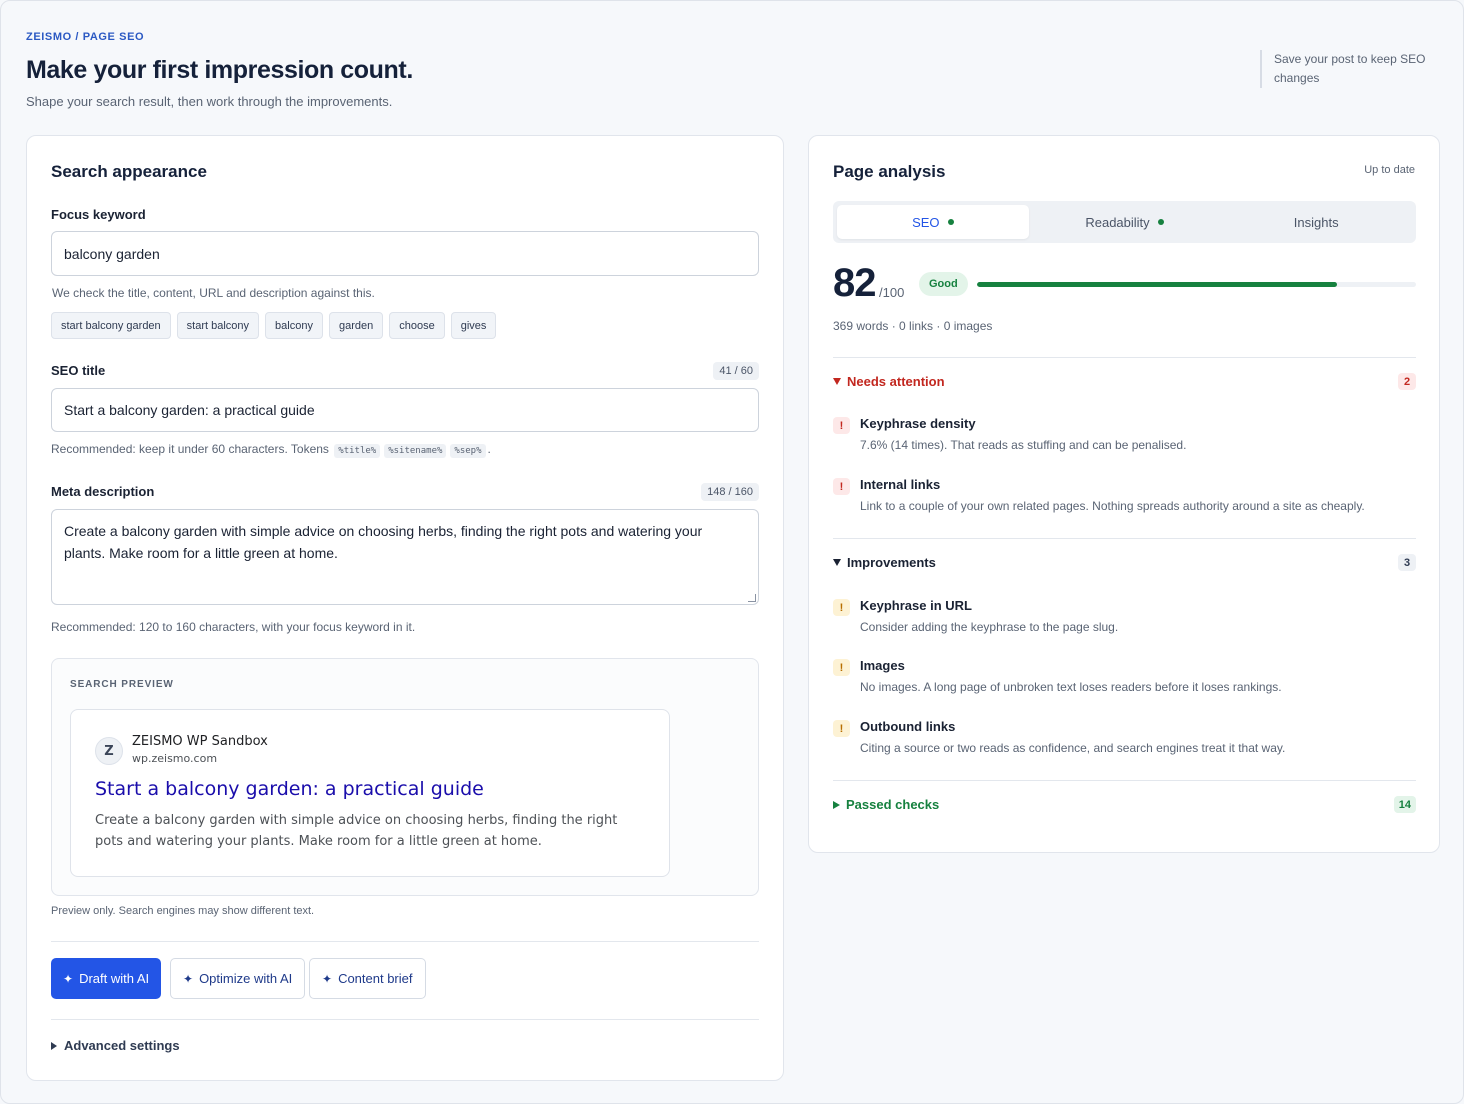 The width and height of the screenshot is (1464, 1104). Describe the element at coordinates (1124, 381) in the screenshot. I see `needs-attention-toggle: Needs attention 2` at that location.